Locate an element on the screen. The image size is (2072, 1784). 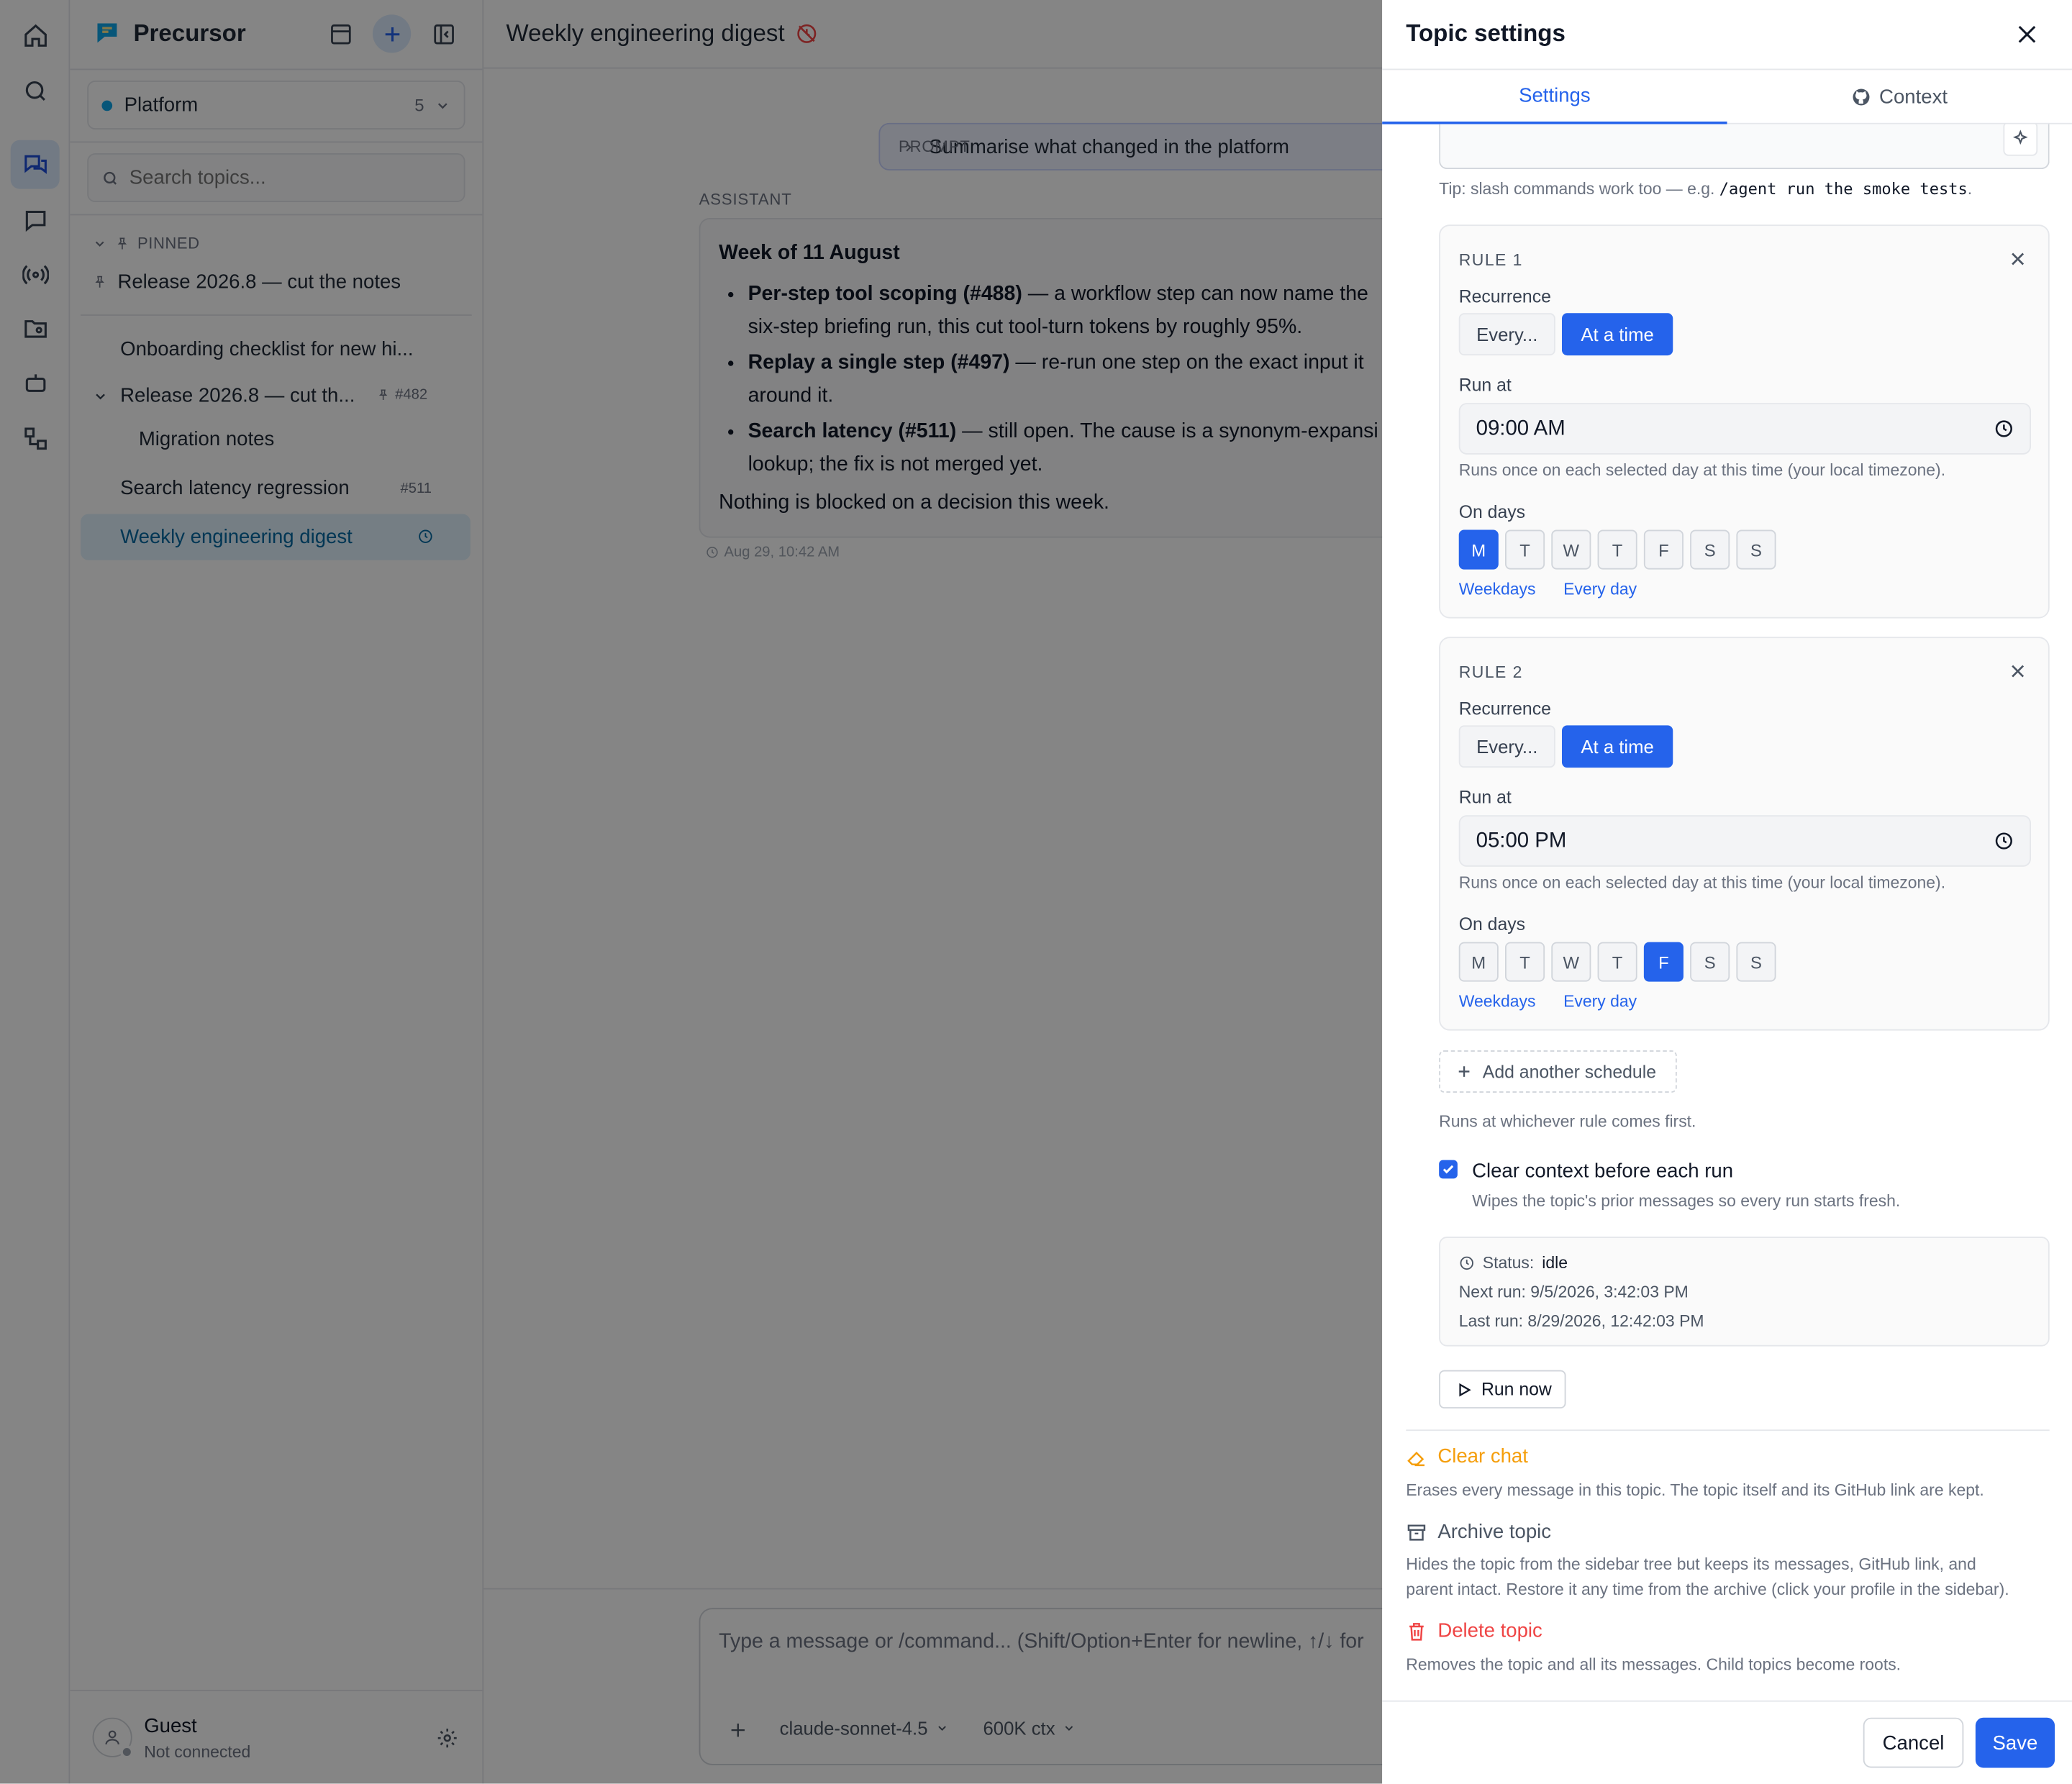
tab-settings: Settings is located at coordinates (1555, 97).